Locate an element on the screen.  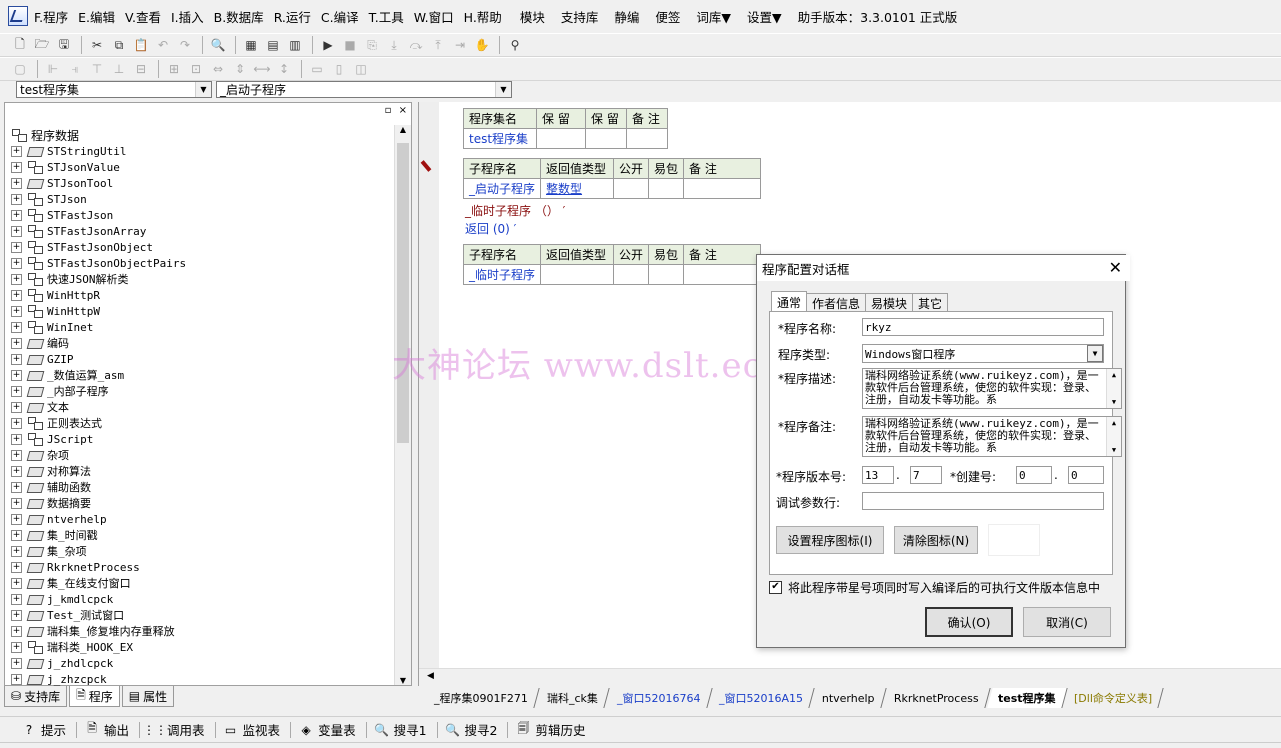
tree-item: + WinInet is located at coordinates (52, 327).